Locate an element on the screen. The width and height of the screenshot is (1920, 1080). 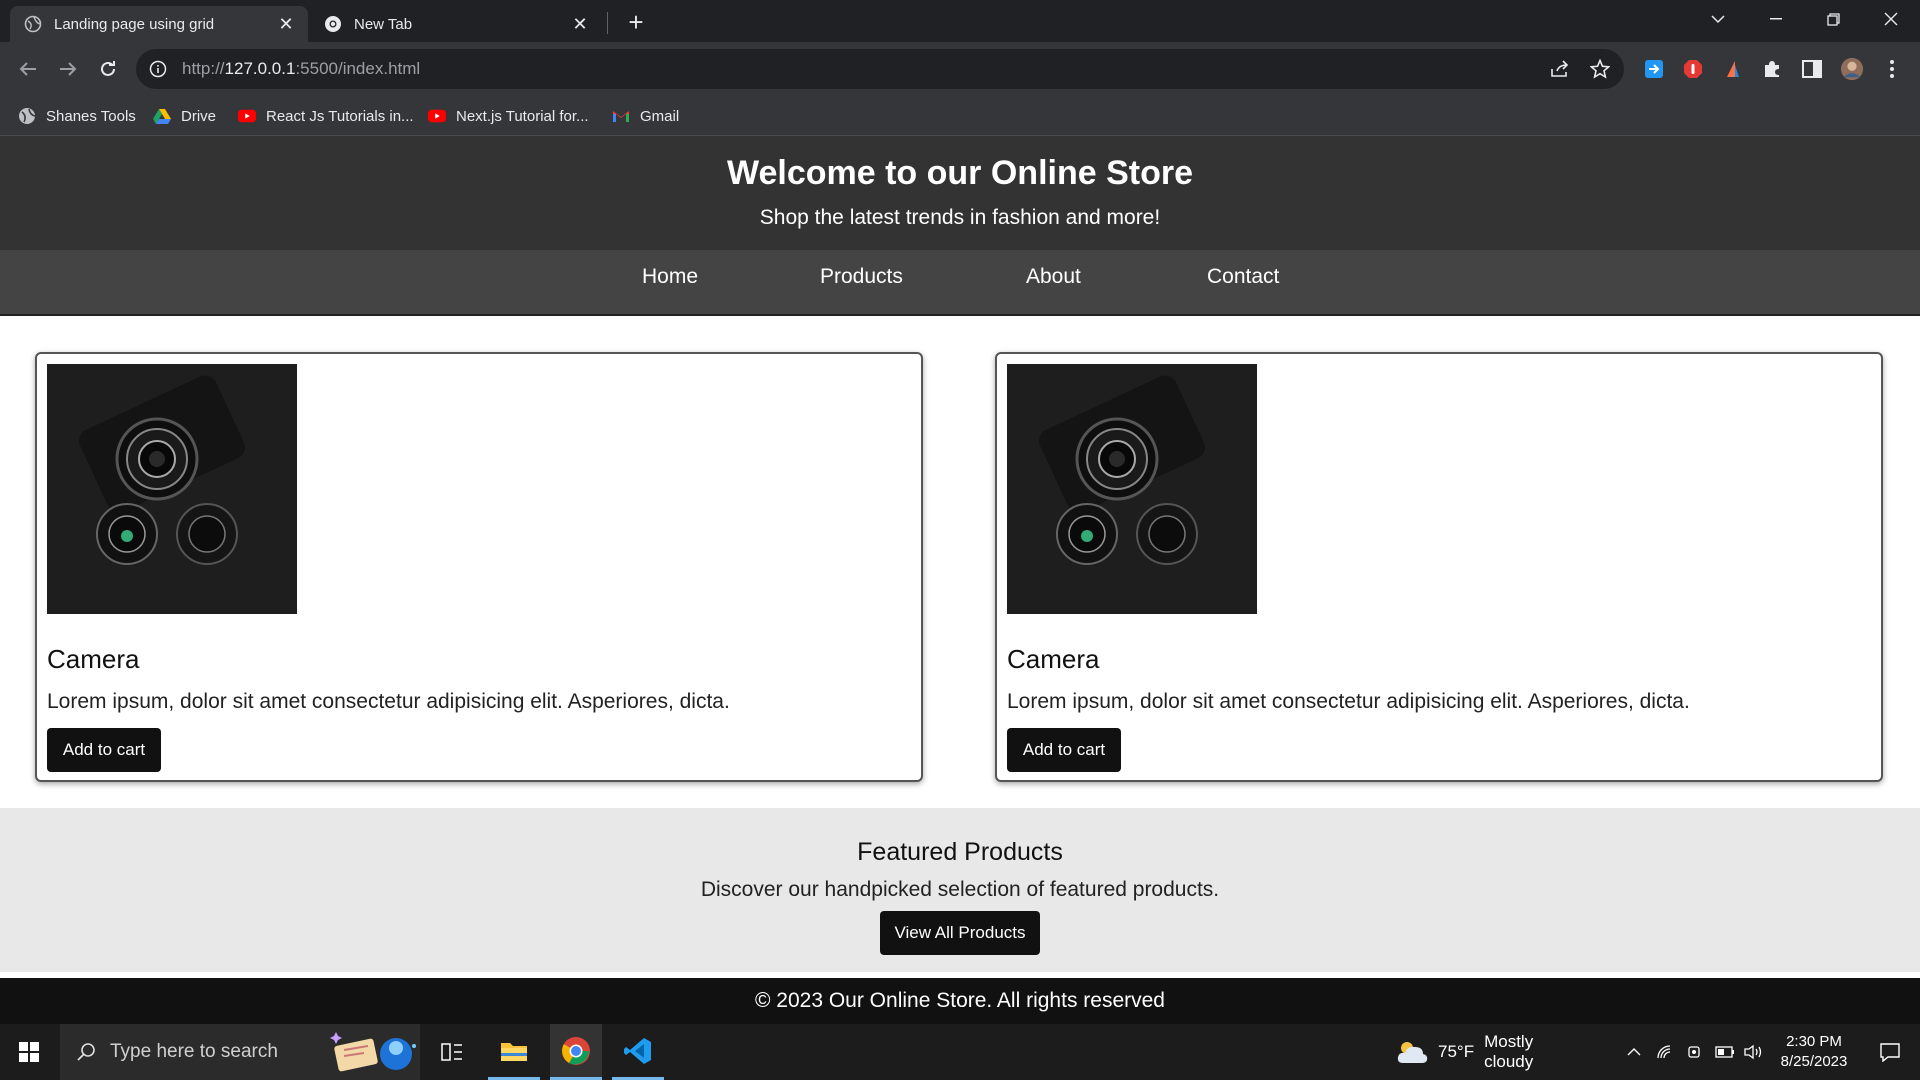
featured-title: Featured Products is located at coordinates (960, 852).